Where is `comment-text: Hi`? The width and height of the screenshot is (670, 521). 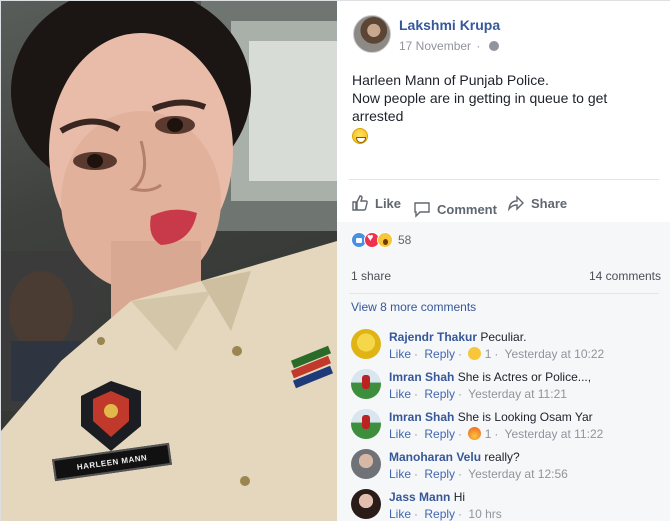
comment-text: Hi is located at coordinates (459, 497).